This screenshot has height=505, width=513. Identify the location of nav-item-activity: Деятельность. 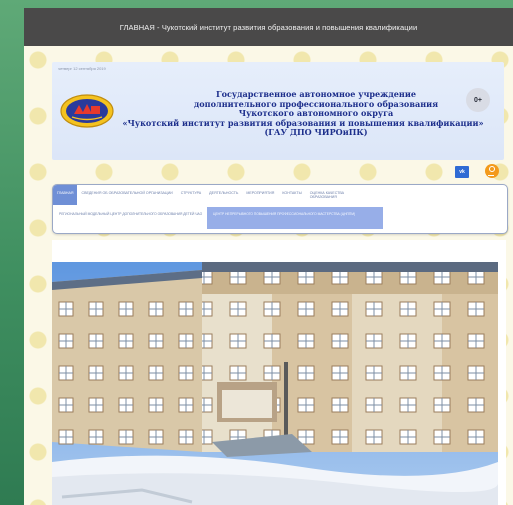
(223, 190).